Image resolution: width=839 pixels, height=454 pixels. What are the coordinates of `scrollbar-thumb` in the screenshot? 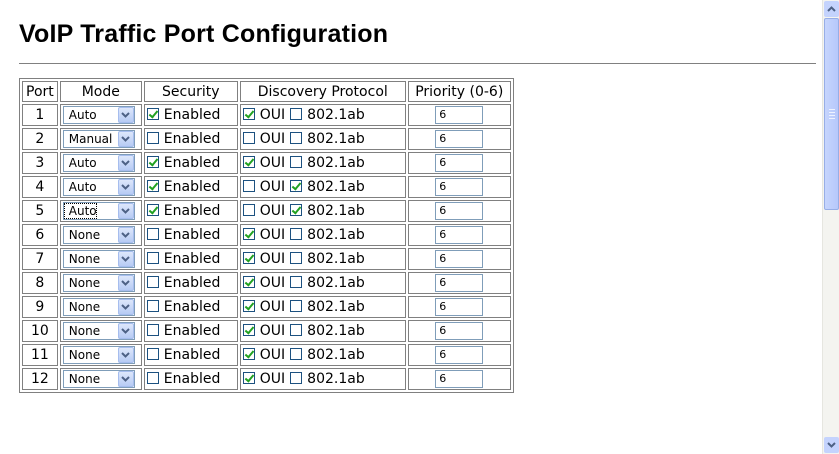 It's located at (831, 114).